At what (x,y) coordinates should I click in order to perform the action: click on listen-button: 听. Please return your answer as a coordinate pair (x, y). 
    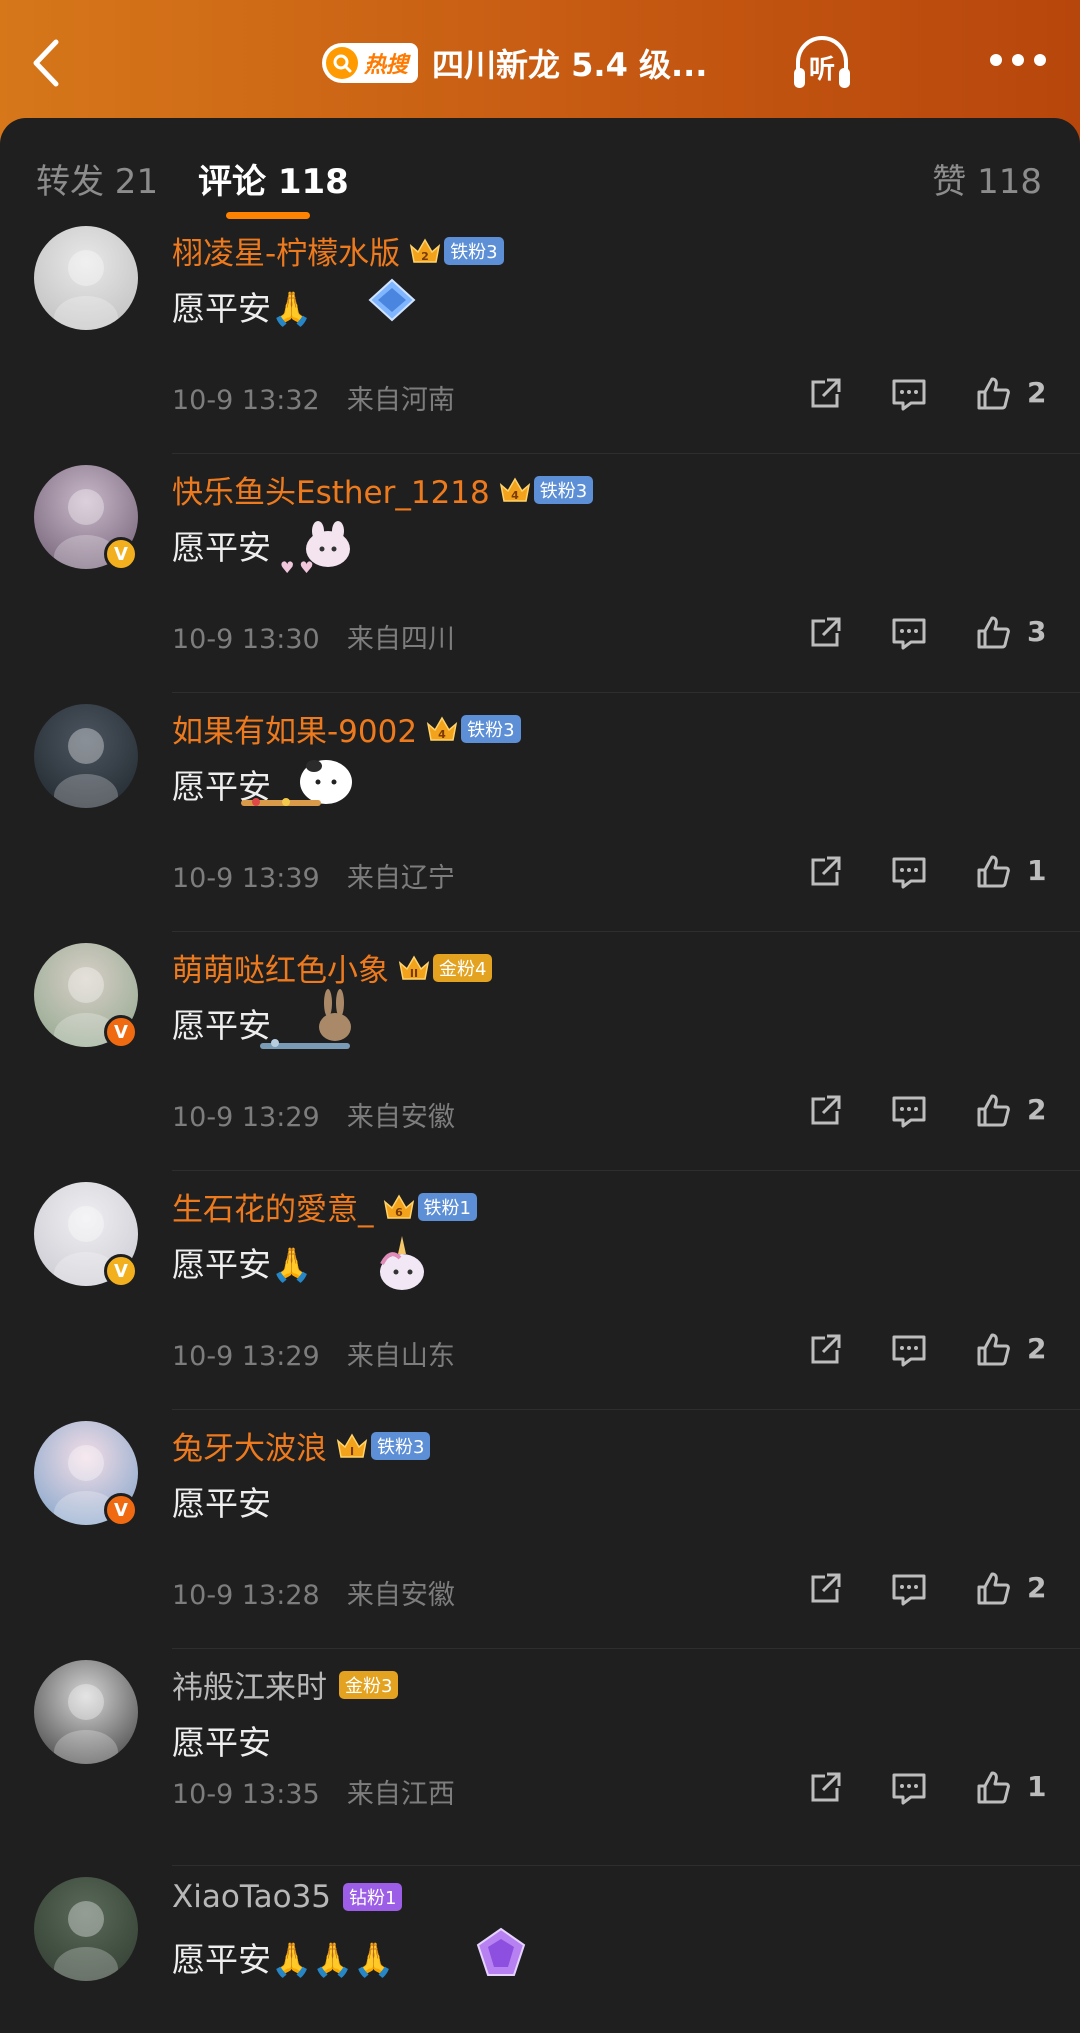
    Looking at the image, I should click on (822, 62).